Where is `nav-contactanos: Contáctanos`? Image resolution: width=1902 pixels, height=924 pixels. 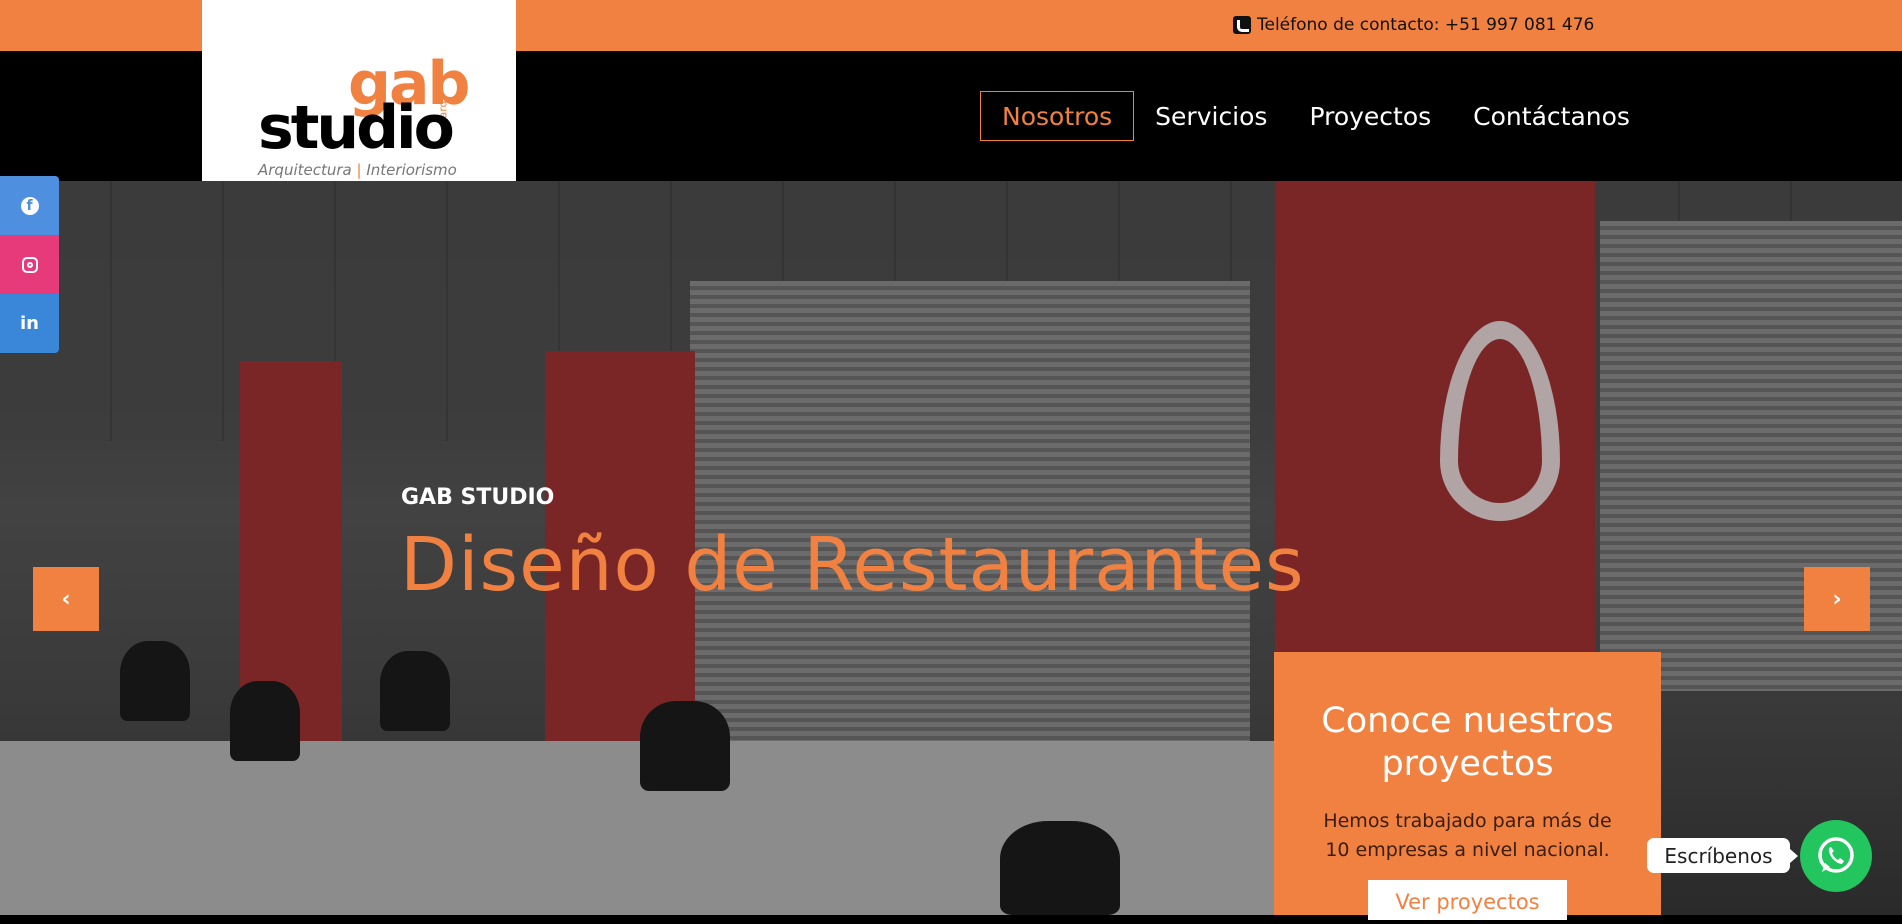
nav-contactanos: Contáctanos is located at coordinates (1551, 116).